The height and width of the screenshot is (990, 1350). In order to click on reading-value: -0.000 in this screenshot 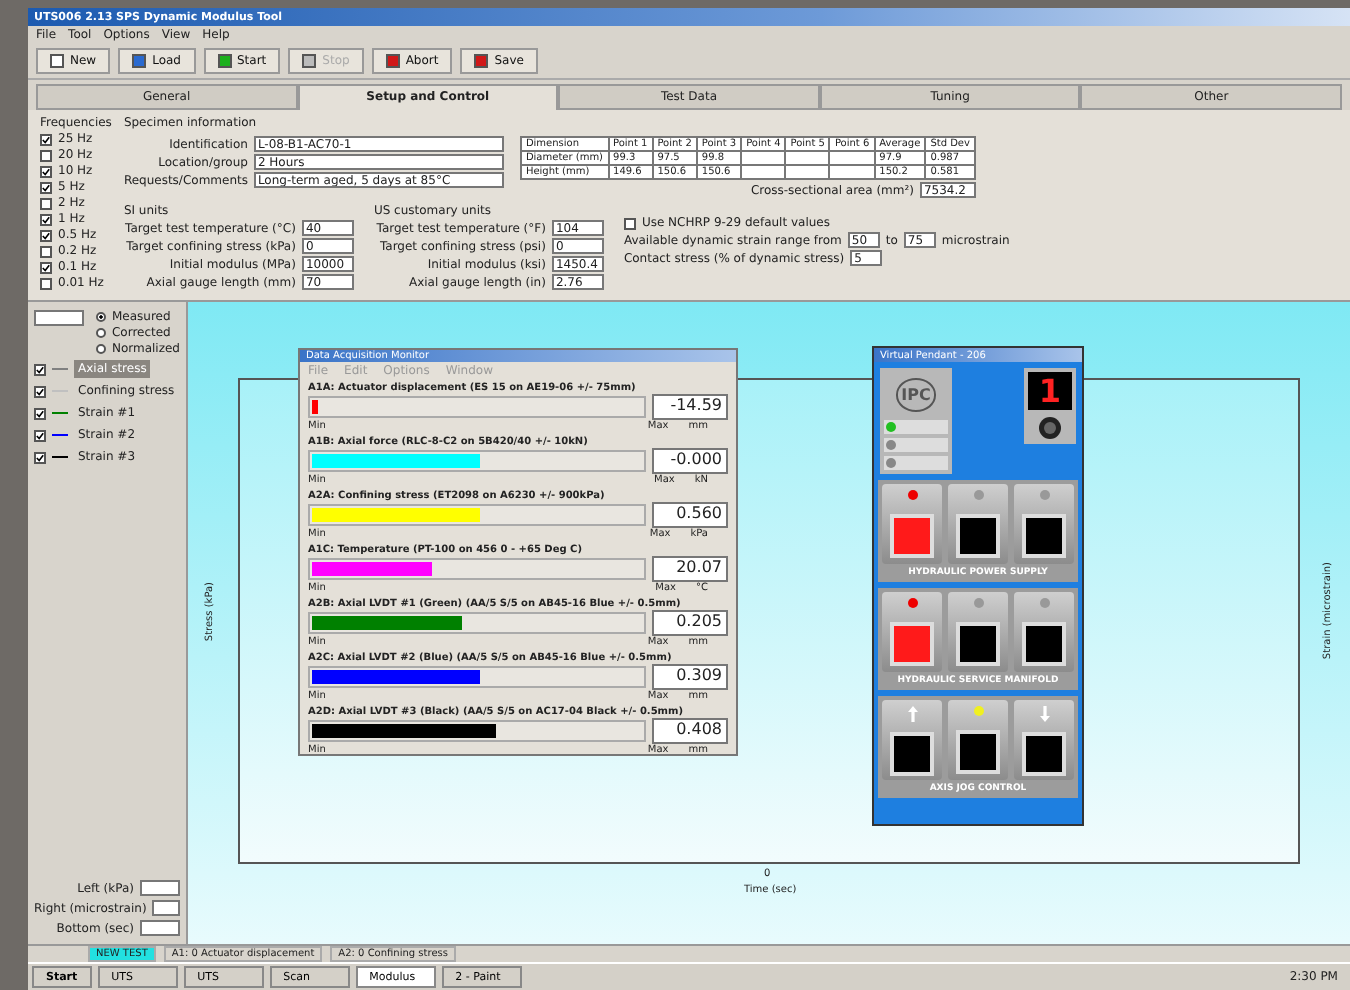, I will do `click(690, 461)`.